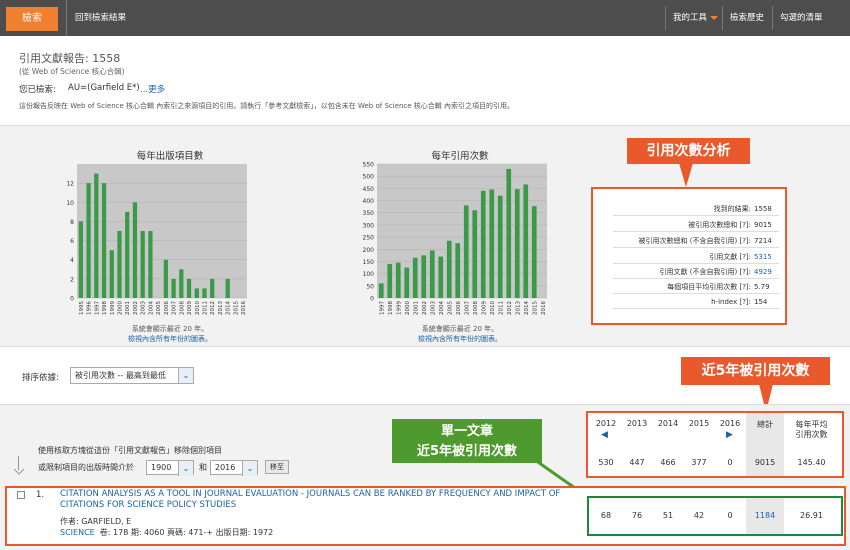 This screenshot has height=550, width=850. Describe the element at coordinates (518, 308) in the screenshot. I see `x-tick-label: 2013` at that location.